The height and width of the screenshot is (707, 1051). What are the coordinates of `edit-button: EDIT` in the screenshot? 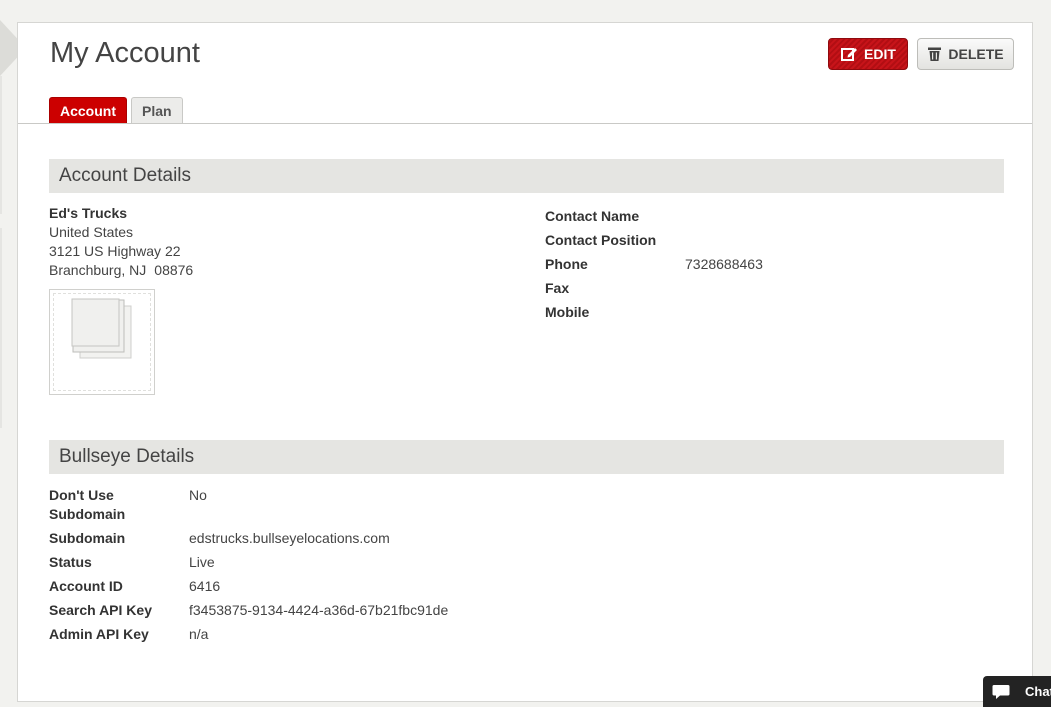 It's located at (868, 54).